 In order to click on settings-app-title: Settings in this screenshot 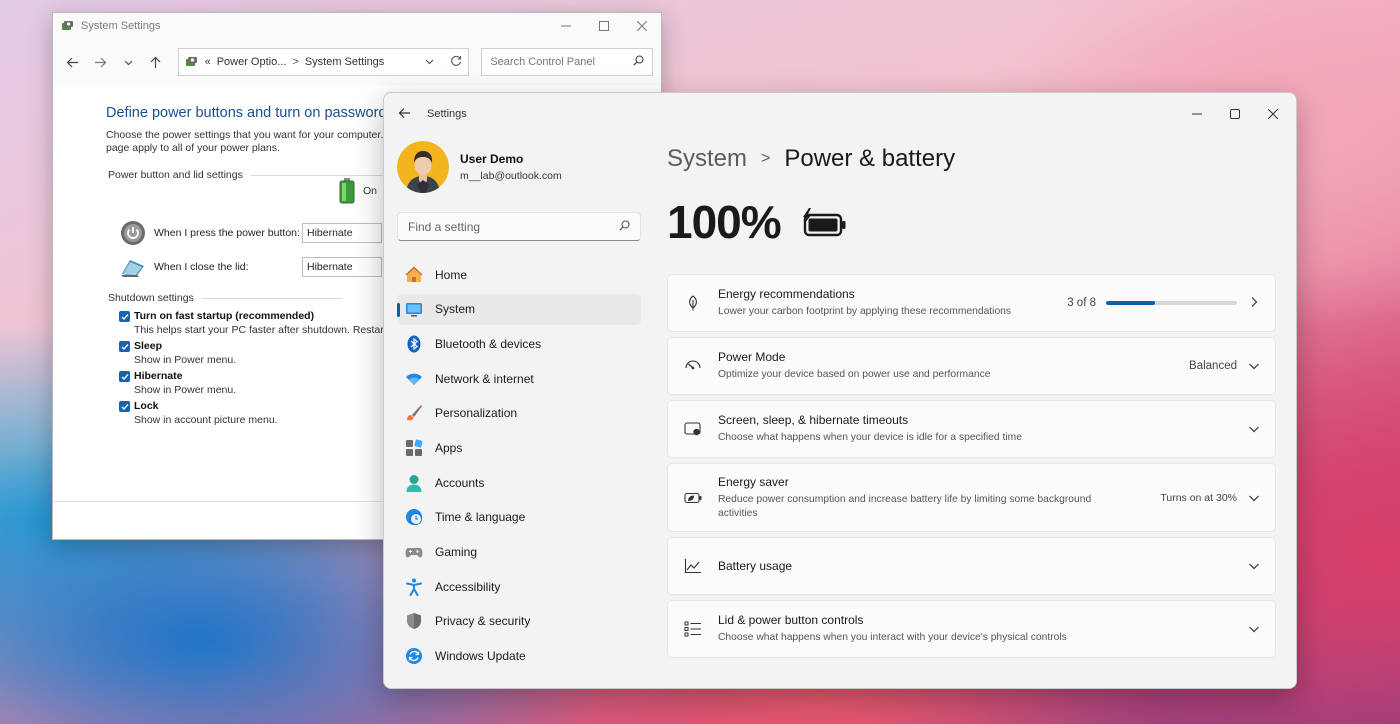, I will do `click(447, 114)`.